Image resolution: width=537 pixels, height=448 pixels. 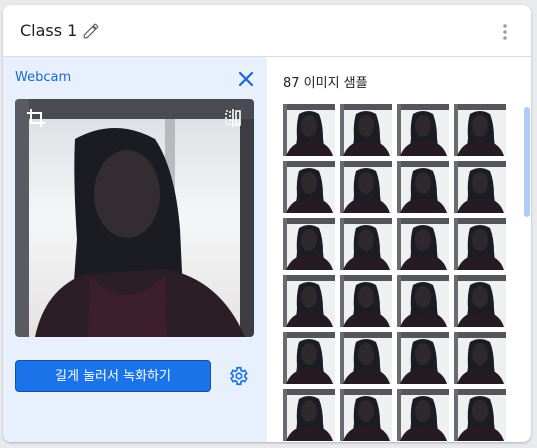 What do you see at coordinates (43, 77) in the screenshot?
I see `webcam-label: Webcam` at bounding box center [43, 77].